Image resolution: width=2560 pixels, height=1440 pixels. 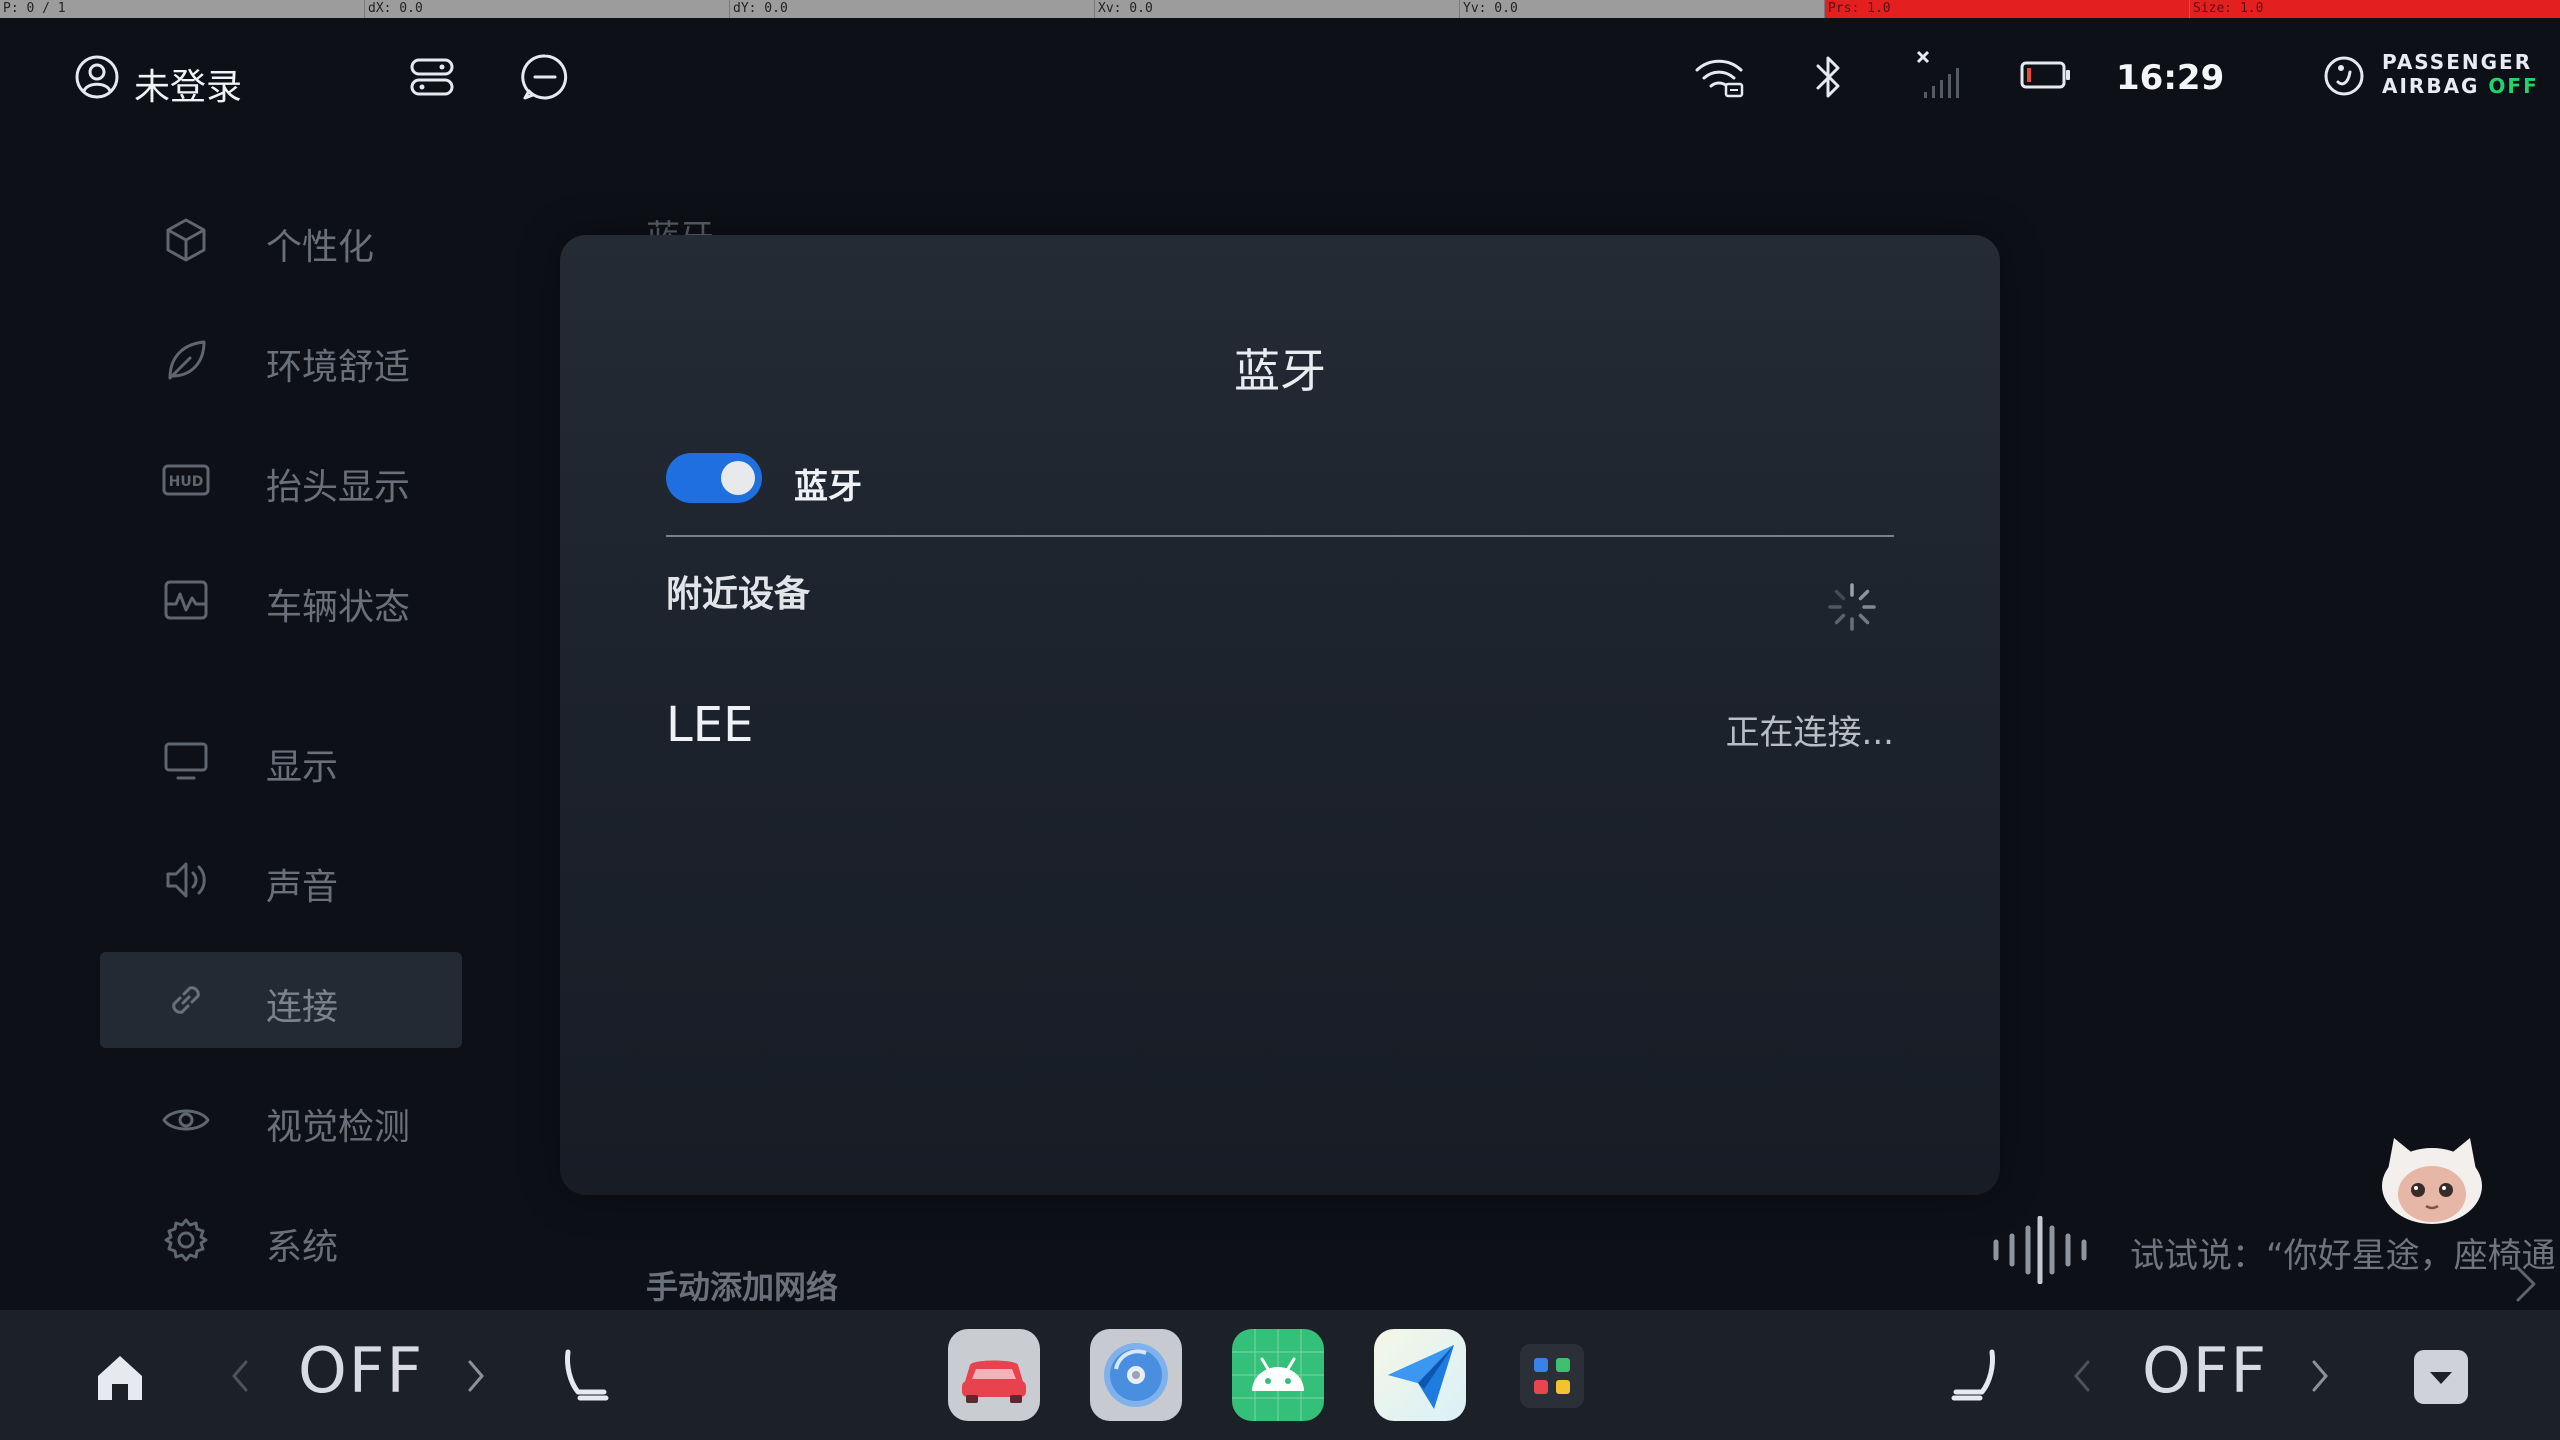 What do you see at coordinates (2040, 1250) in the screenshot?
I see `voice-wave-icon` at bounding box center [2040, 1250].